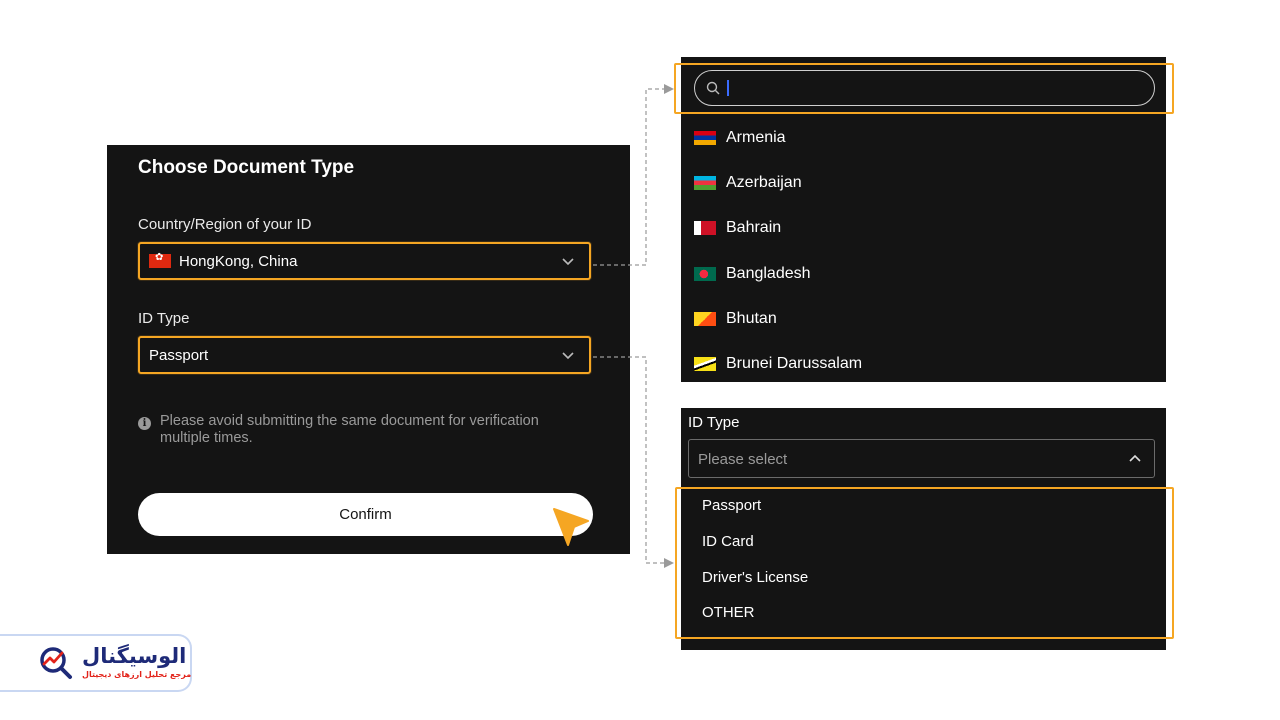 Image resolution: width=1280 pixels, height=720 pixels. I want to click on brunei-flag-icon, so click(705, 364).